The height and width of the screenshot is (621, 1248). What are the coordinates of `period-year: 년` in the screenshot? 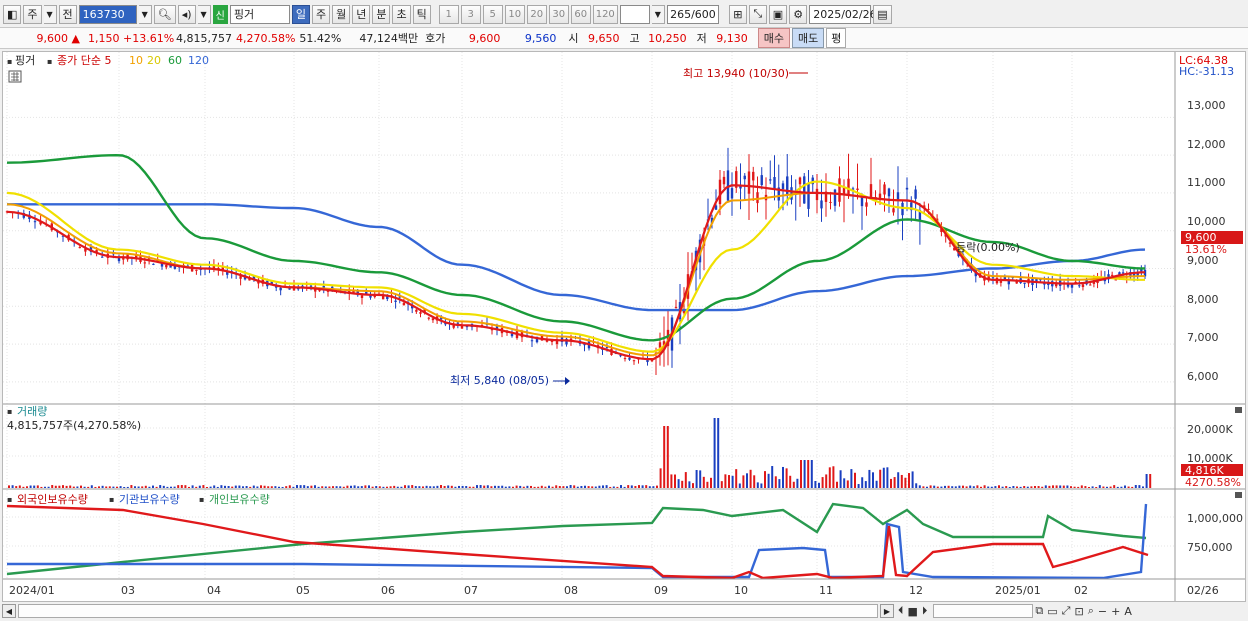 It's located at (361, 14).